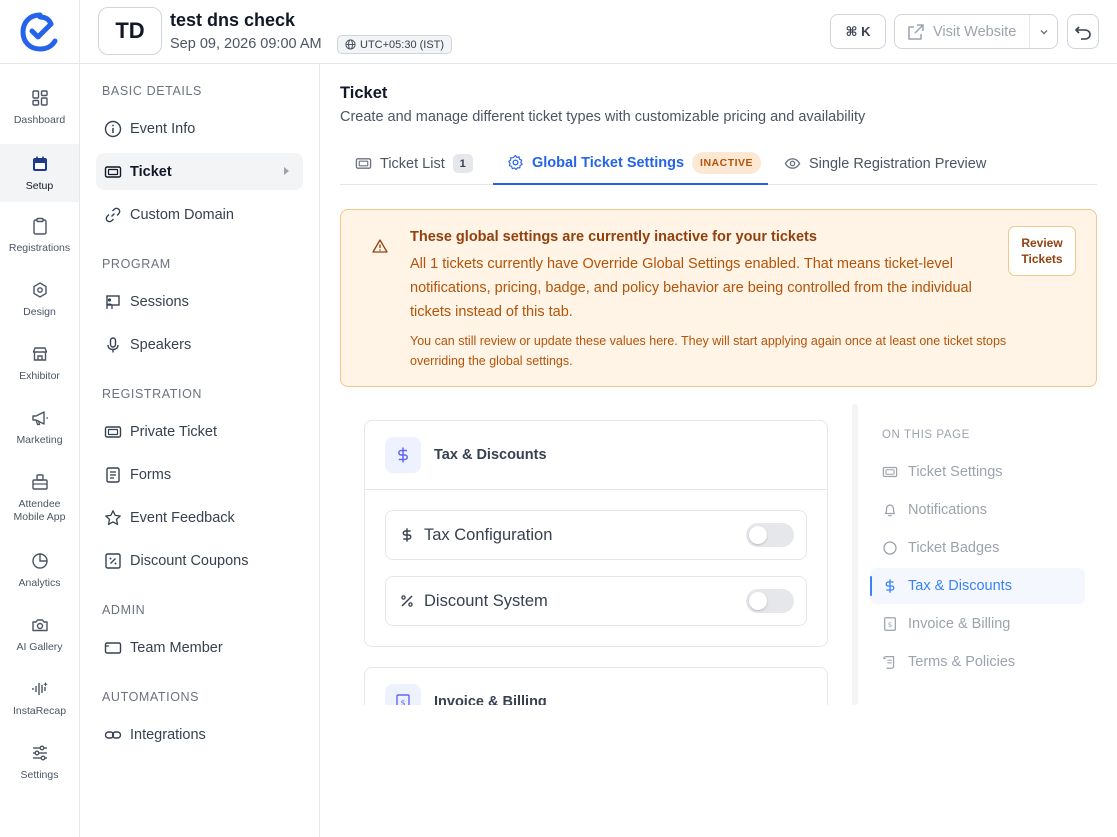 Image resolution: width=1117 pixels, height=837 pixels. I want to click on toc-item-invoice-billing: $ Invoice & Billing, so click(977, 624).